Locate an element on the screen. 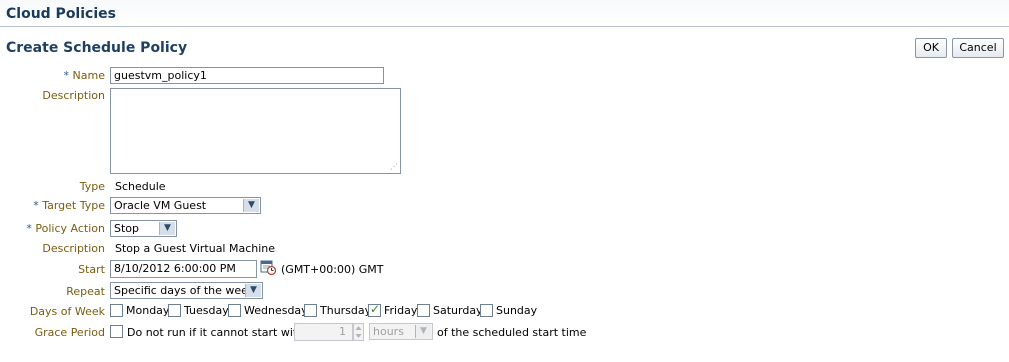  checkbox-wednesday is located at coordinates (234, 310).